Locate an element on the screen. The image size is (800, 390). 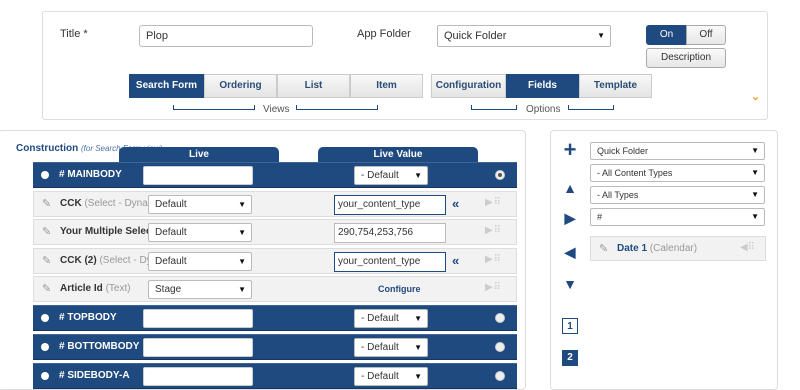
chevron-left-icon: ◀ is located at coordinates (570, 252).